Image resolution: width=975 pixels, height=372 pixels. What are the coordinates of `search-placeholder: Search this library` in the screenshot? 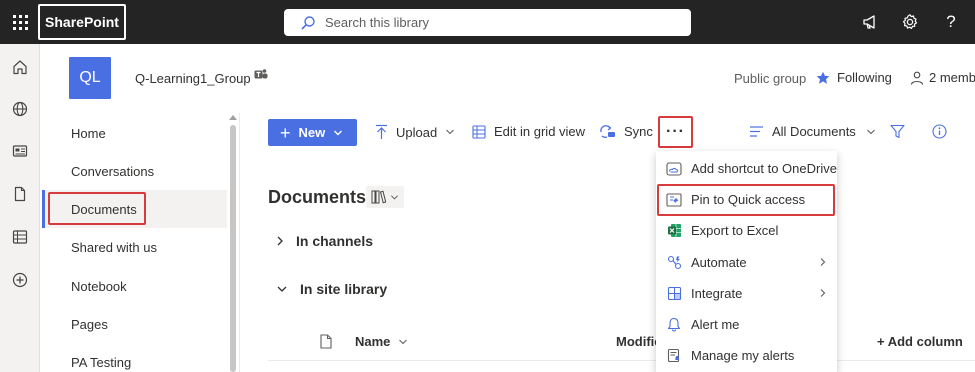 It's located at (377, 22).